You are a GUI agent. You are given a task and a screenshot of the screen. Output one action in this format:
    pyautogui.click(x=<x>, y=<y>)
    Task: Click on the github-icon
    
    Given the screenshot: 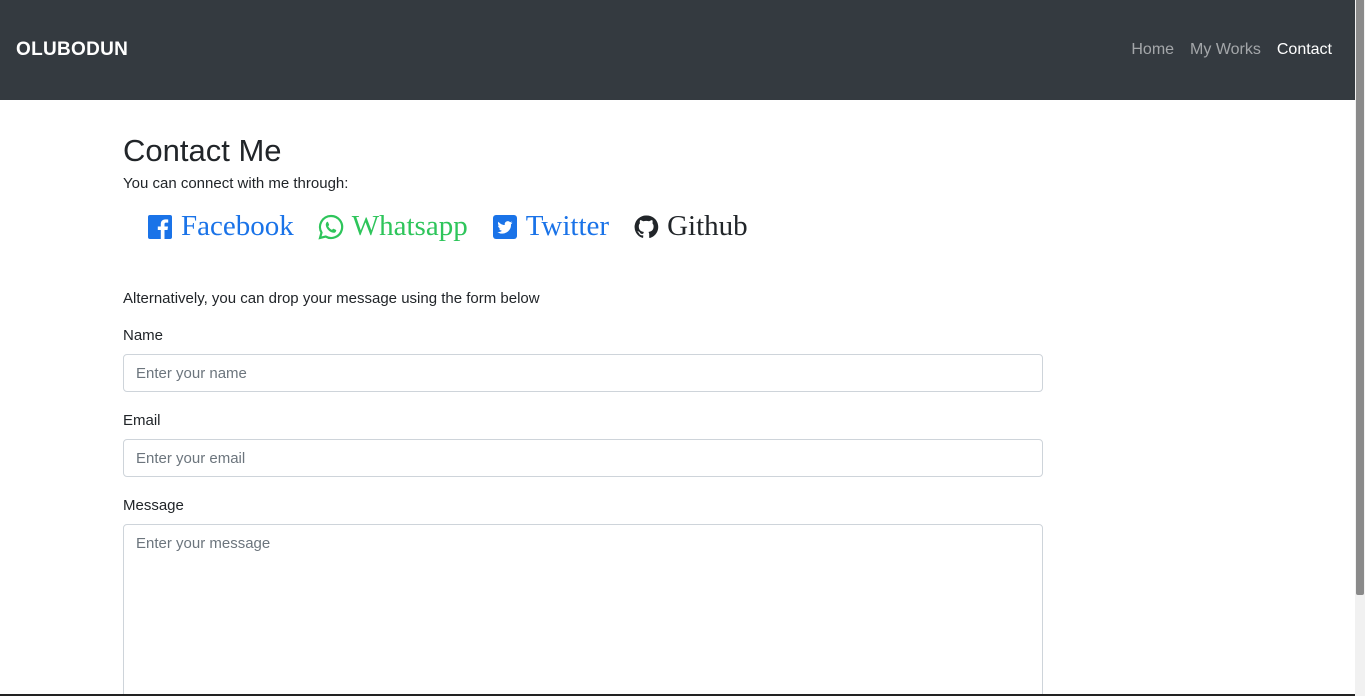 What is the action you would take?
    pyautogui.click(x=646, y=227)
    